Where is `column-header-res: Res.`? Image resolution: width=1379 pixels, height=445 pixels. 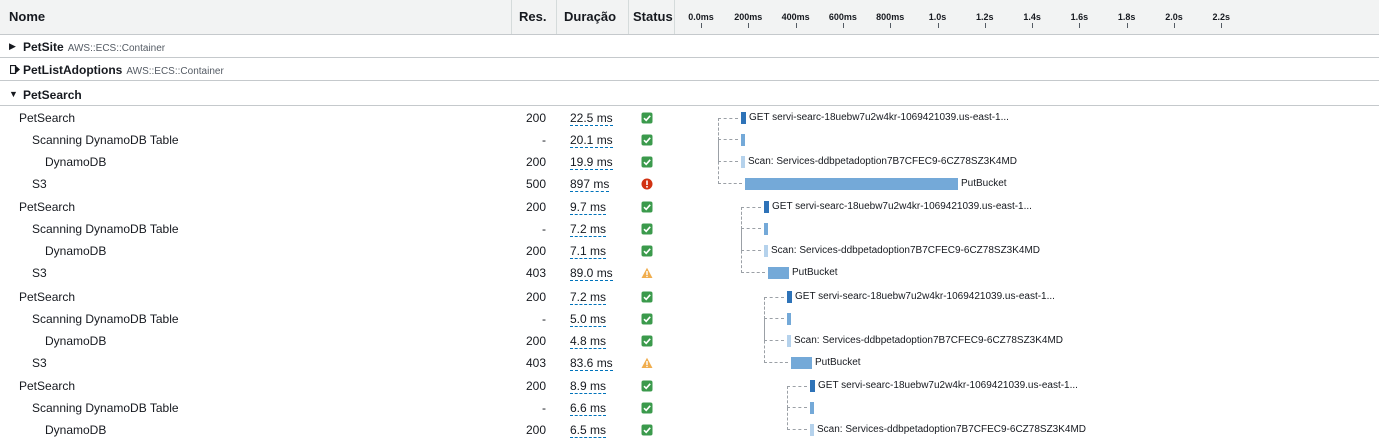
column-header-res: Res. is located at coordinates (534, 17).